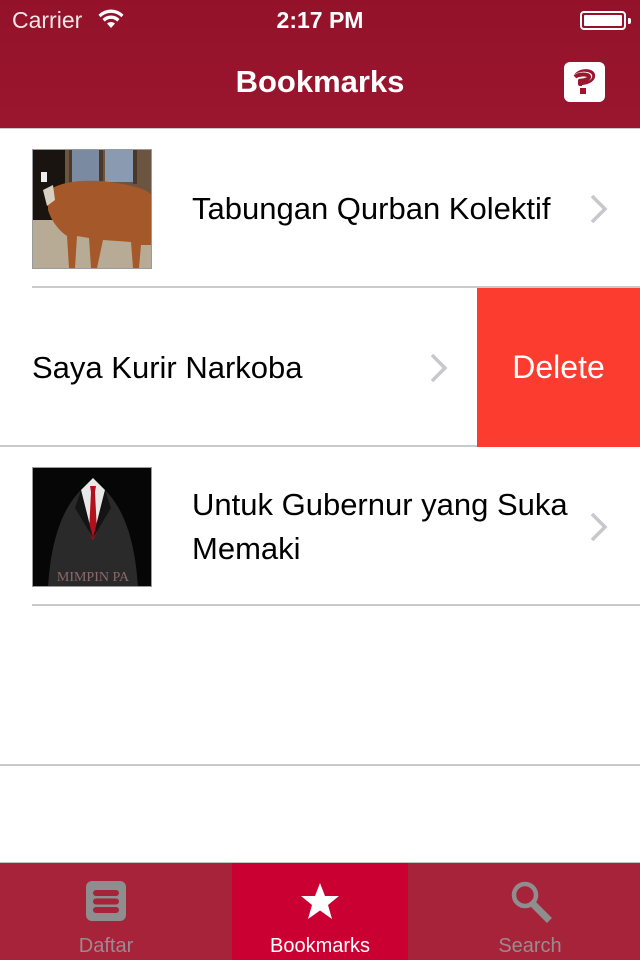 This screenshot has width=640, height=960. What do you see at coordinates (167, 367) in the screenshot?
I see `bookmark-title: Saya Kurir Narkoba` at bounding box center [167, 367].